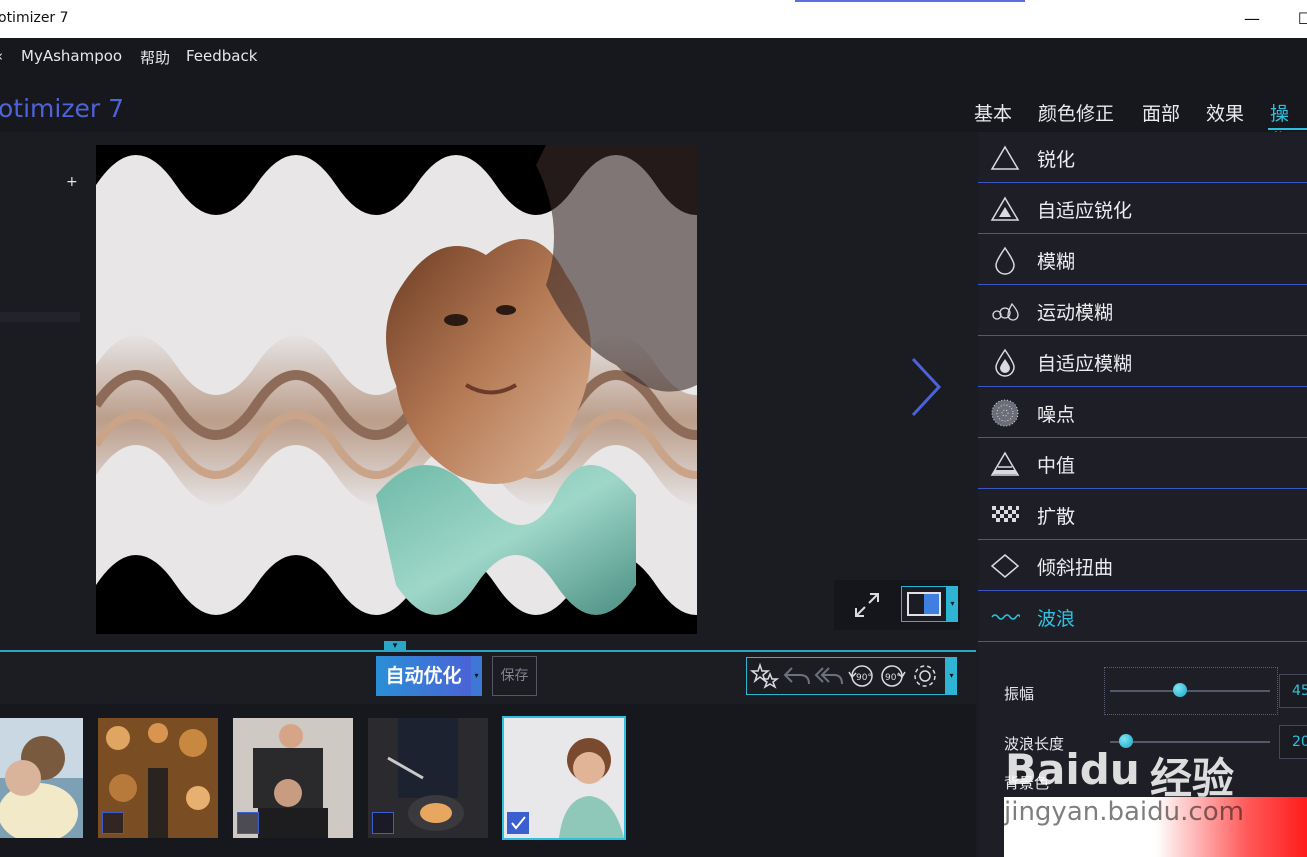  What do you see at coordinates (62, 108) in the screenshot?
I see `app-logo-text: otimizer 7` at bounding box center [62, 108].